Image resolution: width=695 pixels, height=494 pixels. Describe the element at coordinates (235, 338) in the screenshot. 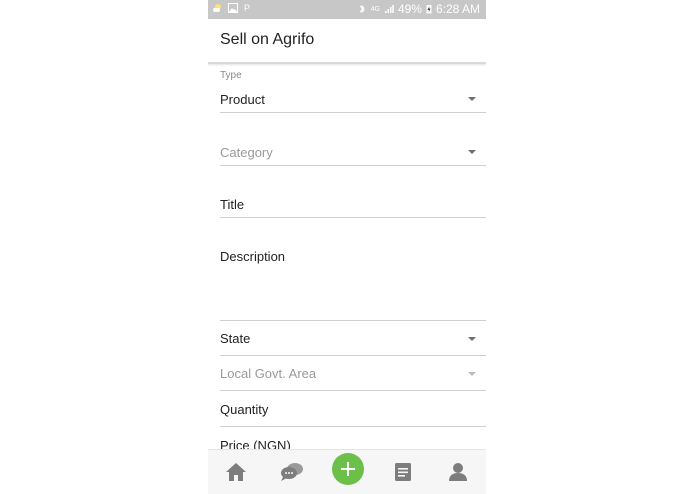

I see `state-label: State` at that location.